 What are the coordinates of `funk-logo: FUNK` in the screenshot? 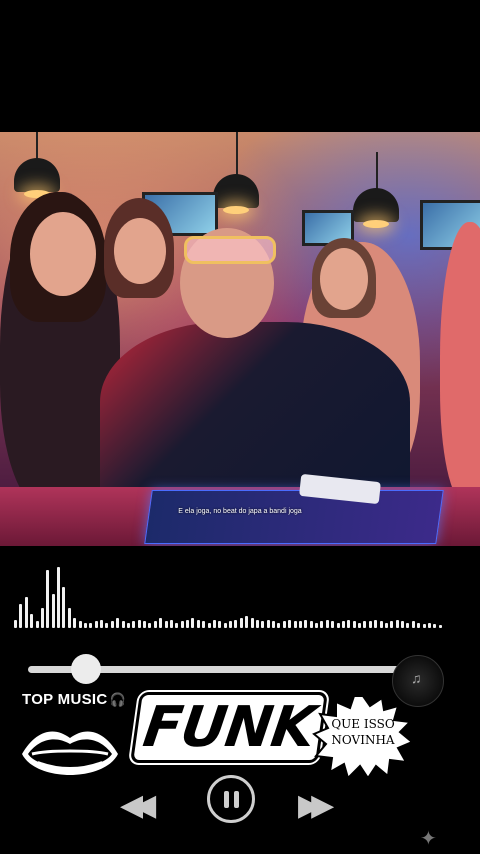 It's located at (229, 727).